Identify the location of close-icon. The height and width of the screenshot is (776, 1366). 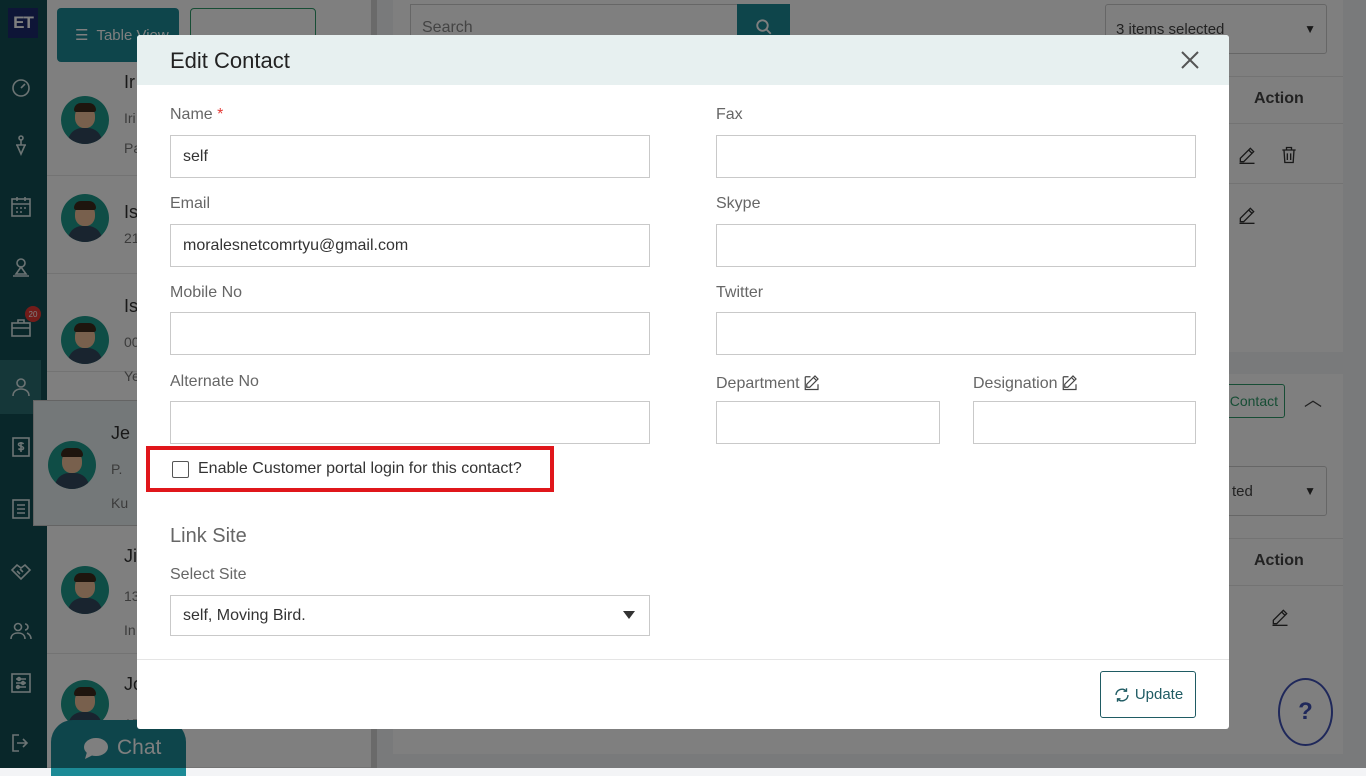
(1190, 60).